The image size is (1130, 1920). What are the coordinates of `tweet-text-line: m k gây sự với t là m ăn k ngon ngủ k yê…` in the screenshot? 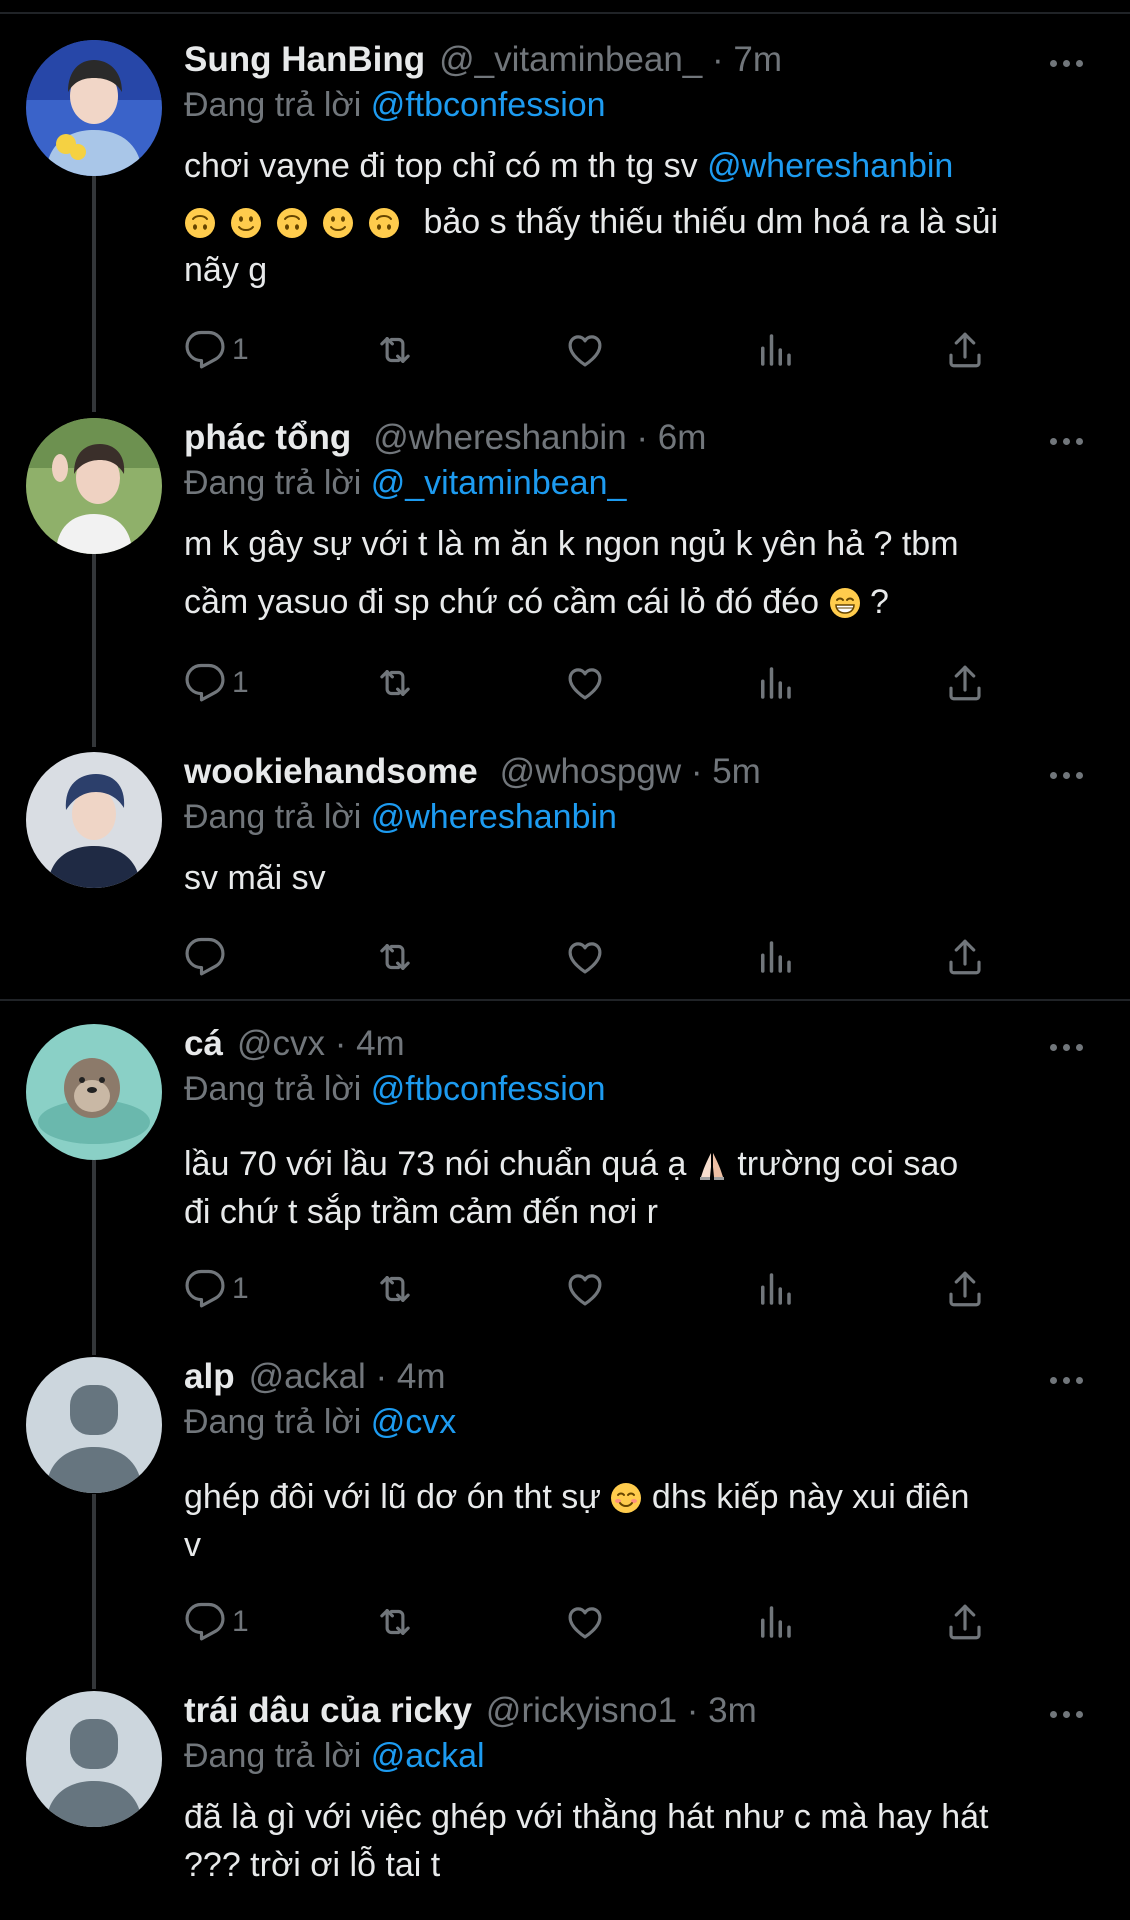 It's located at (571, 544).